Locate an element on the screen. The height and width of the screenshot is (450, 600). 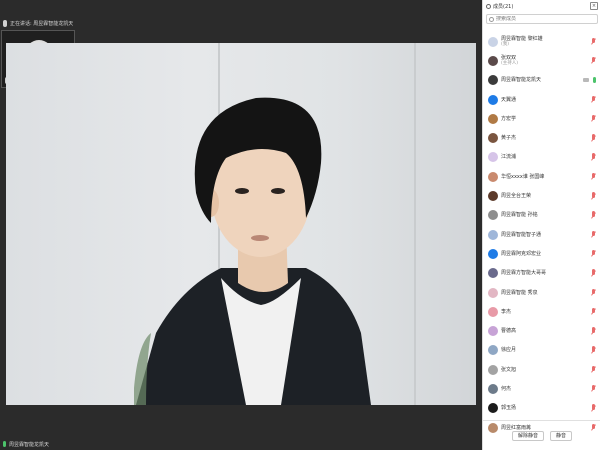
search-icon is located at coordinates (491, 19).